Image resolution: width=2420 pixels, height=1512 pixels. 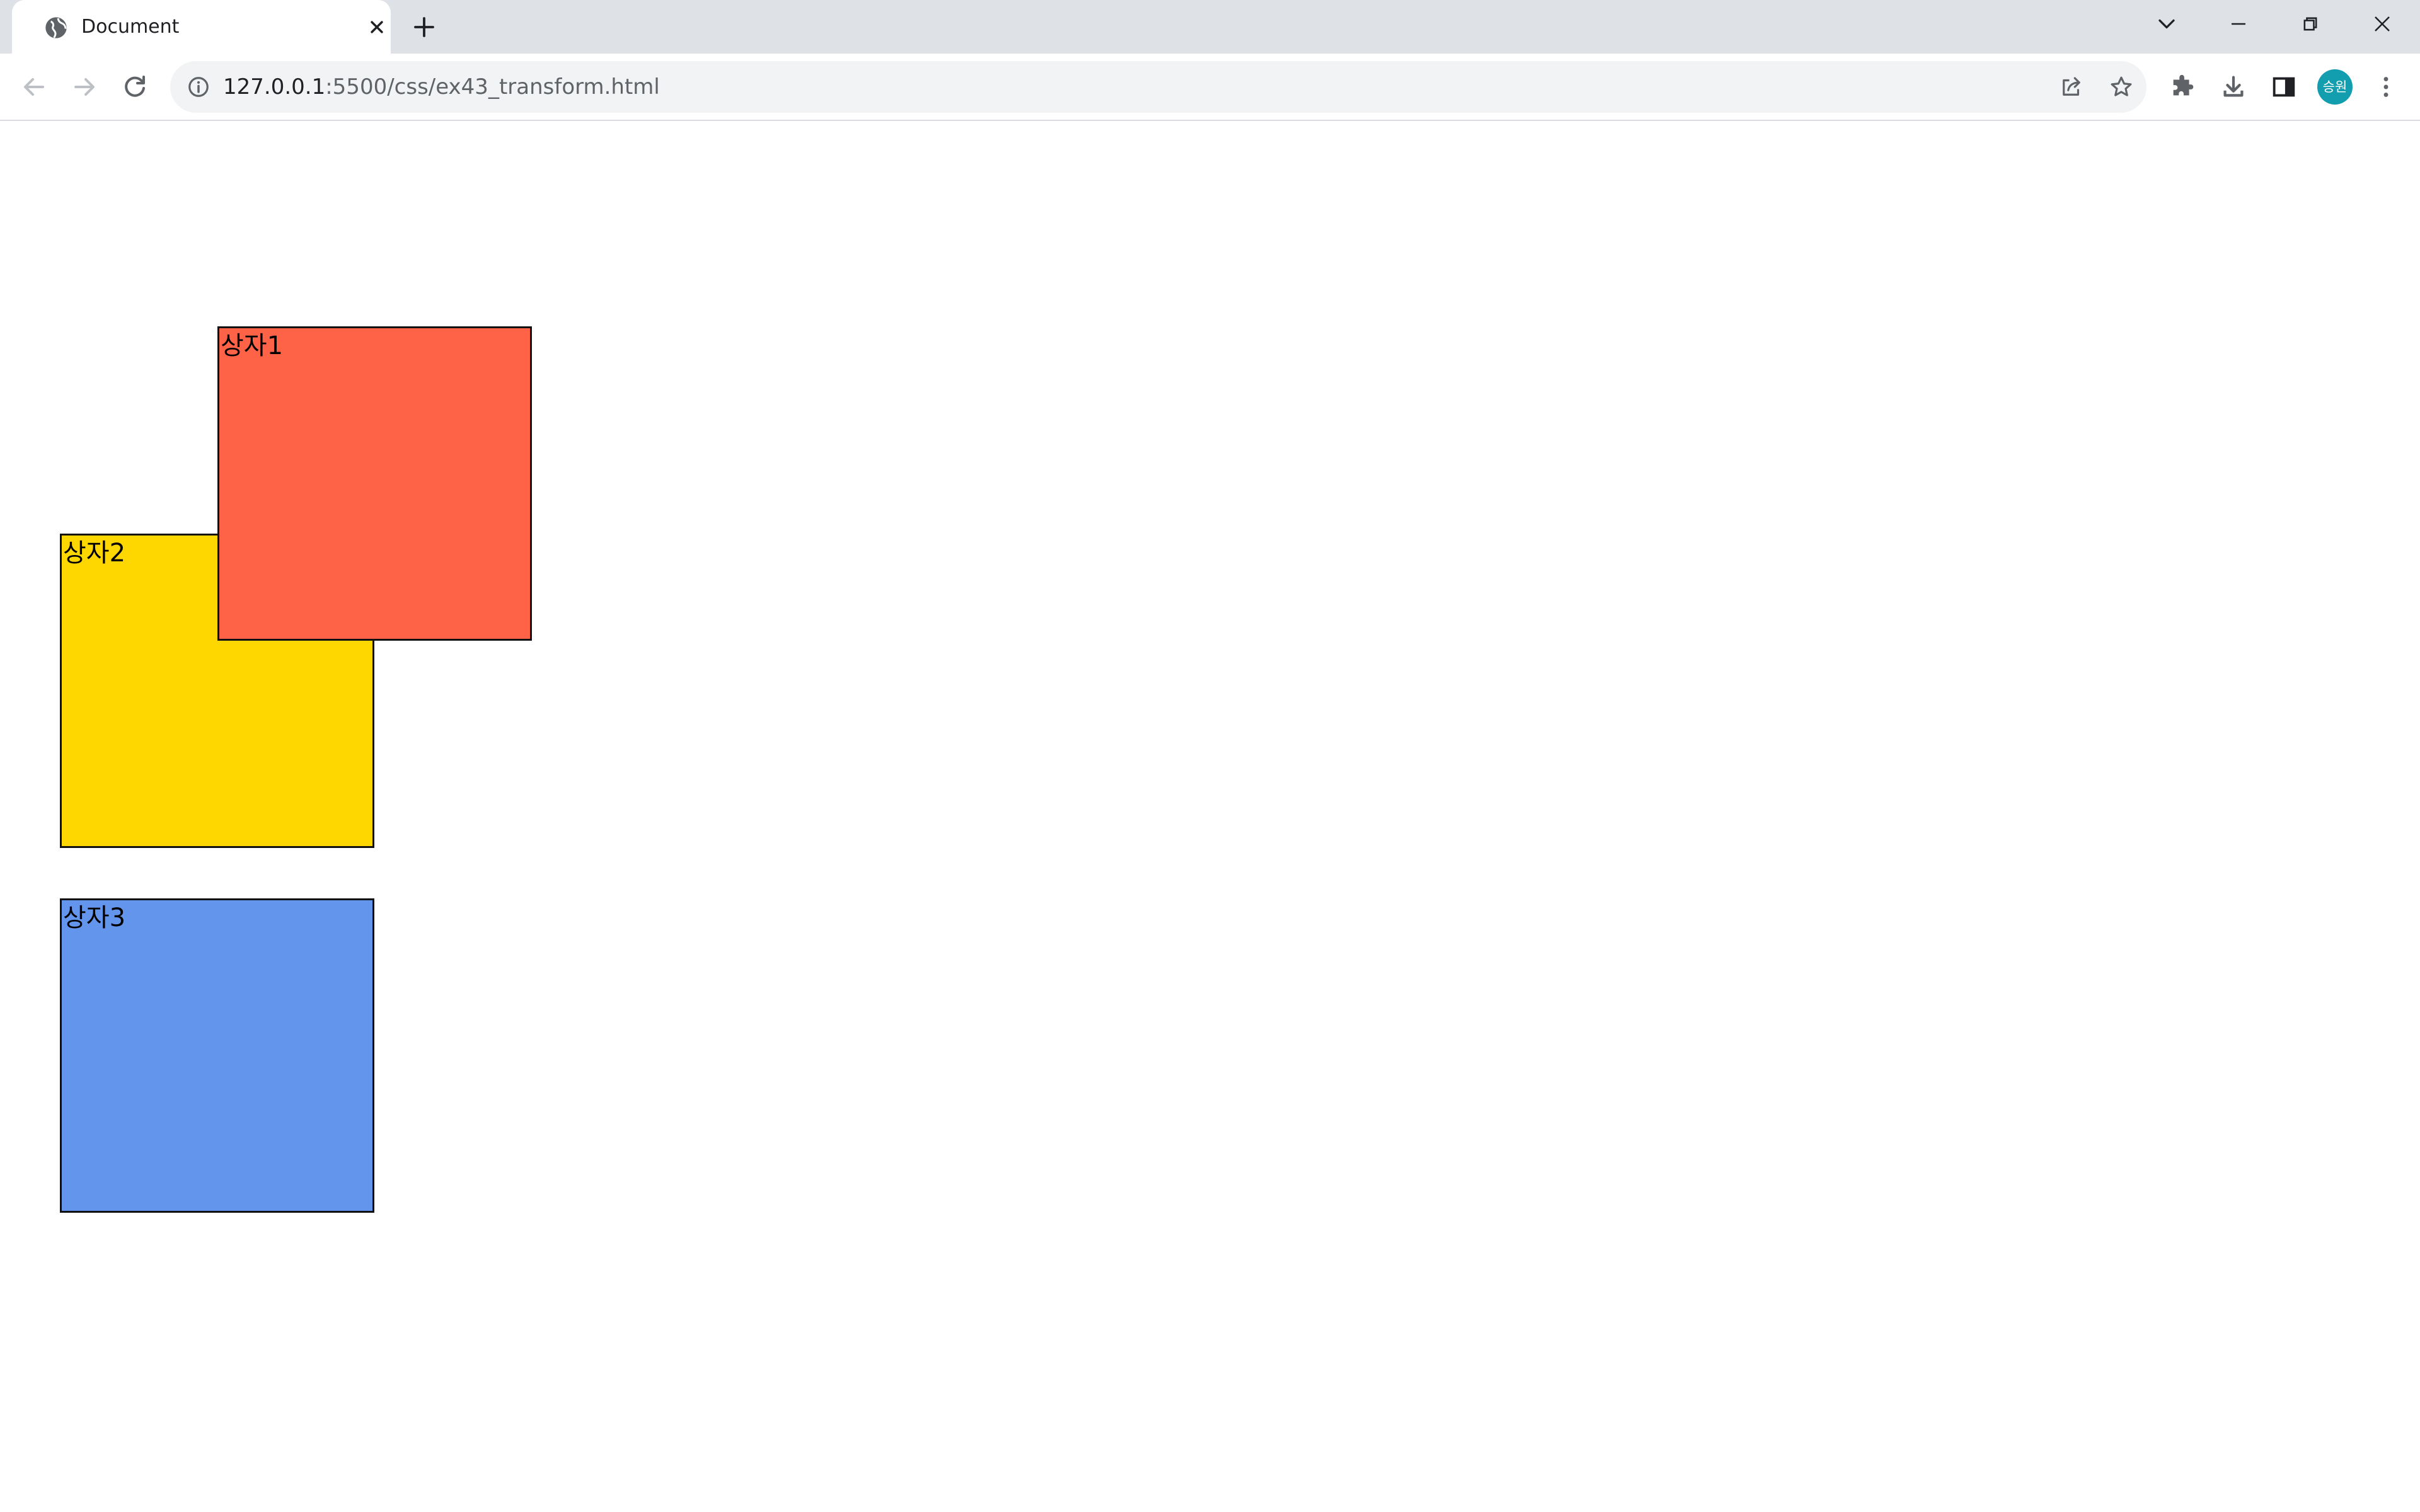 What do you see at coordinates (2335, 87) in the screenshot?
I see `profile-avatar: 승원` at bounding box center [2335, 87].